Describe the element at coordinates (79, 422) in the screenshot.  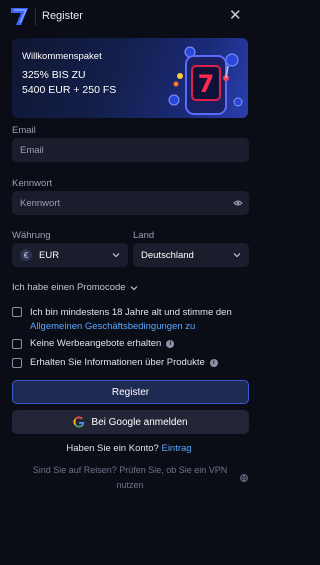
I see `google-icon` at that location.